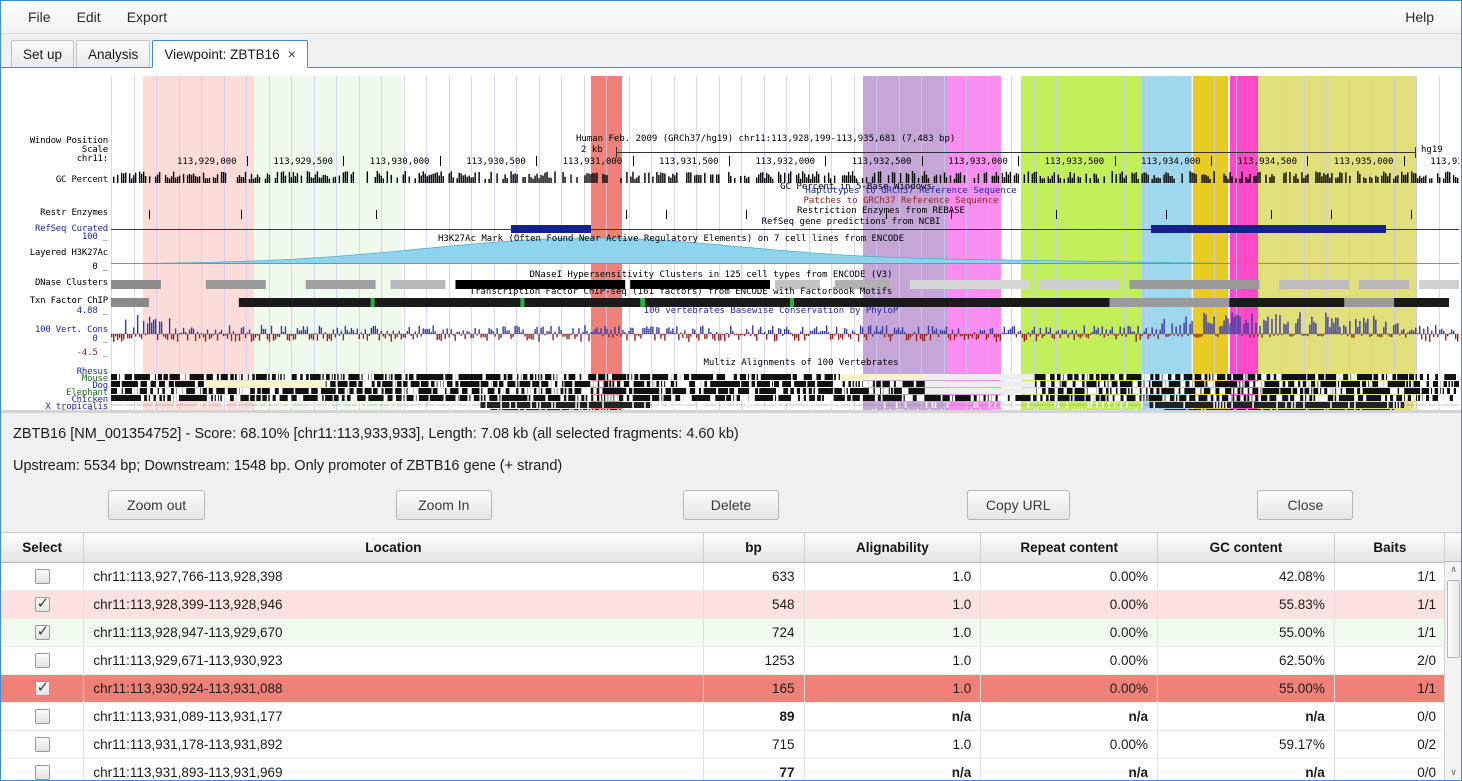 The width and height of the screenshot is (1462, 781). Describe the element at coordinates (1453, 569) in the screenshot. I see `scroll-up-icon: ∧` at that location.